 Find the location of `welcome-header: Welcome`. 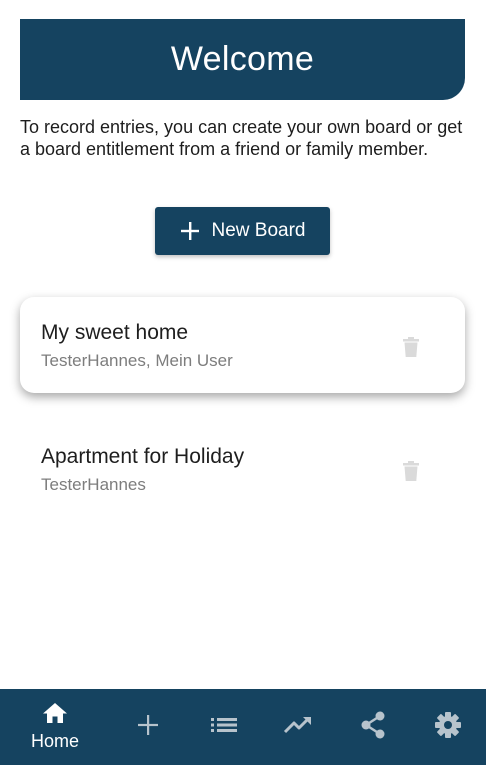

welcome-header: Welcome is located at coordinates (242, 59).